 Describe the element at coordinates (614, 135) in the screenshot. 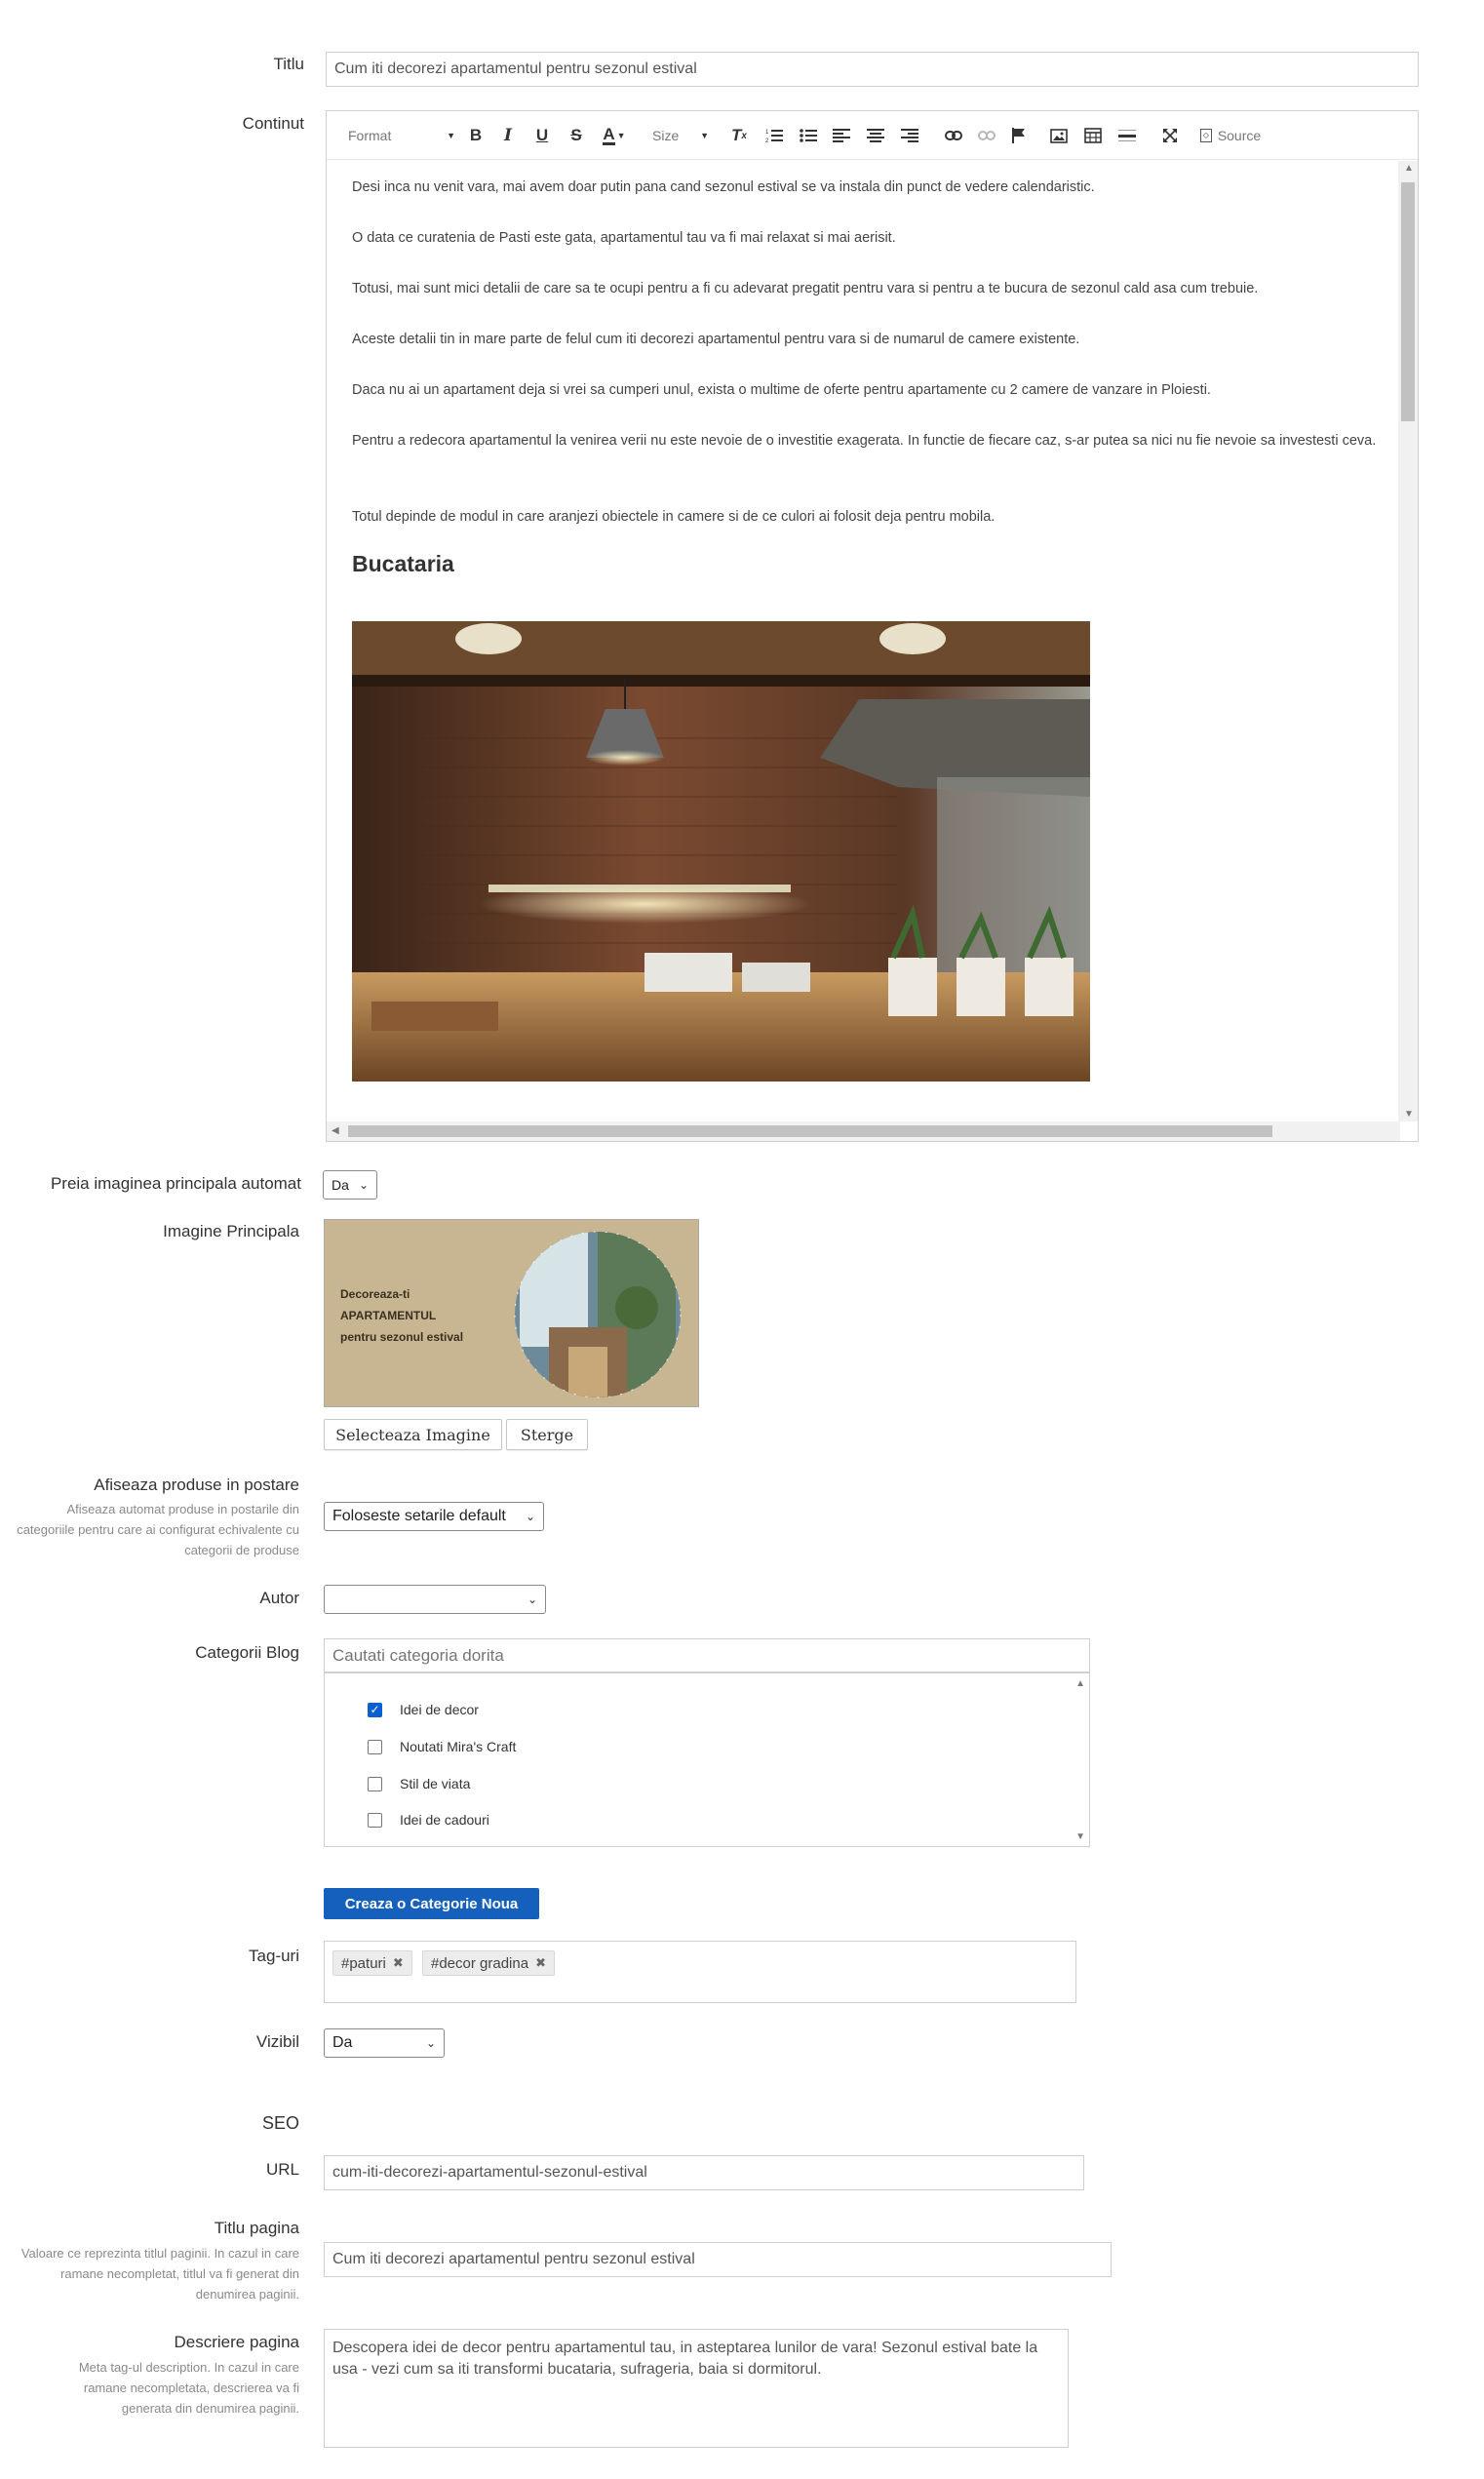

I see `text-color-icon: A ▼` at that location.